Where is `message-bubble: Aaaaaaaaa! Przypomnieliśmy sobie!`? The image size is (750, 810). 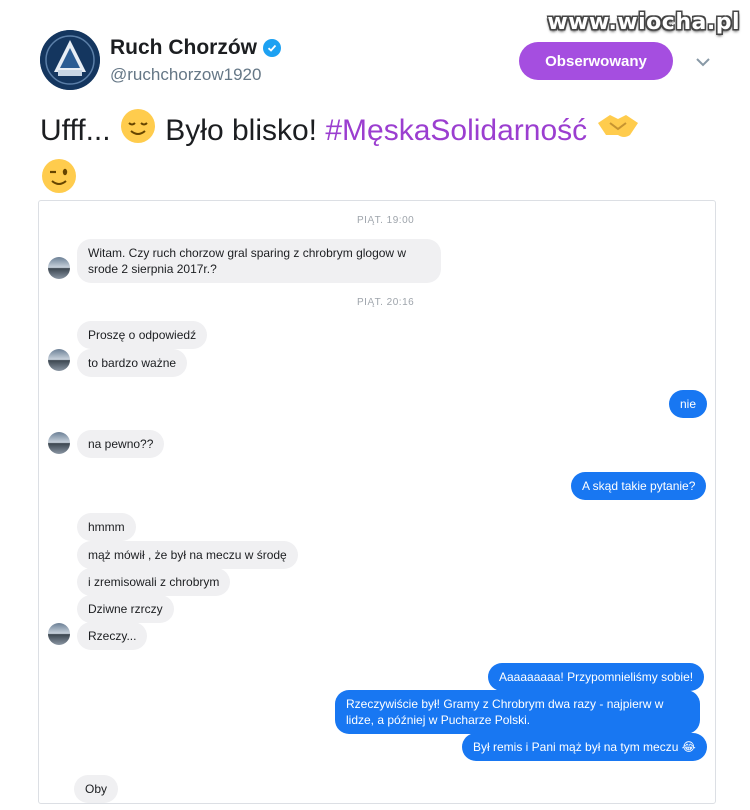
message-bubble: Aaaaaaaaa! Przypomnieliśmy sobie! is located at coordinates (596, 677).